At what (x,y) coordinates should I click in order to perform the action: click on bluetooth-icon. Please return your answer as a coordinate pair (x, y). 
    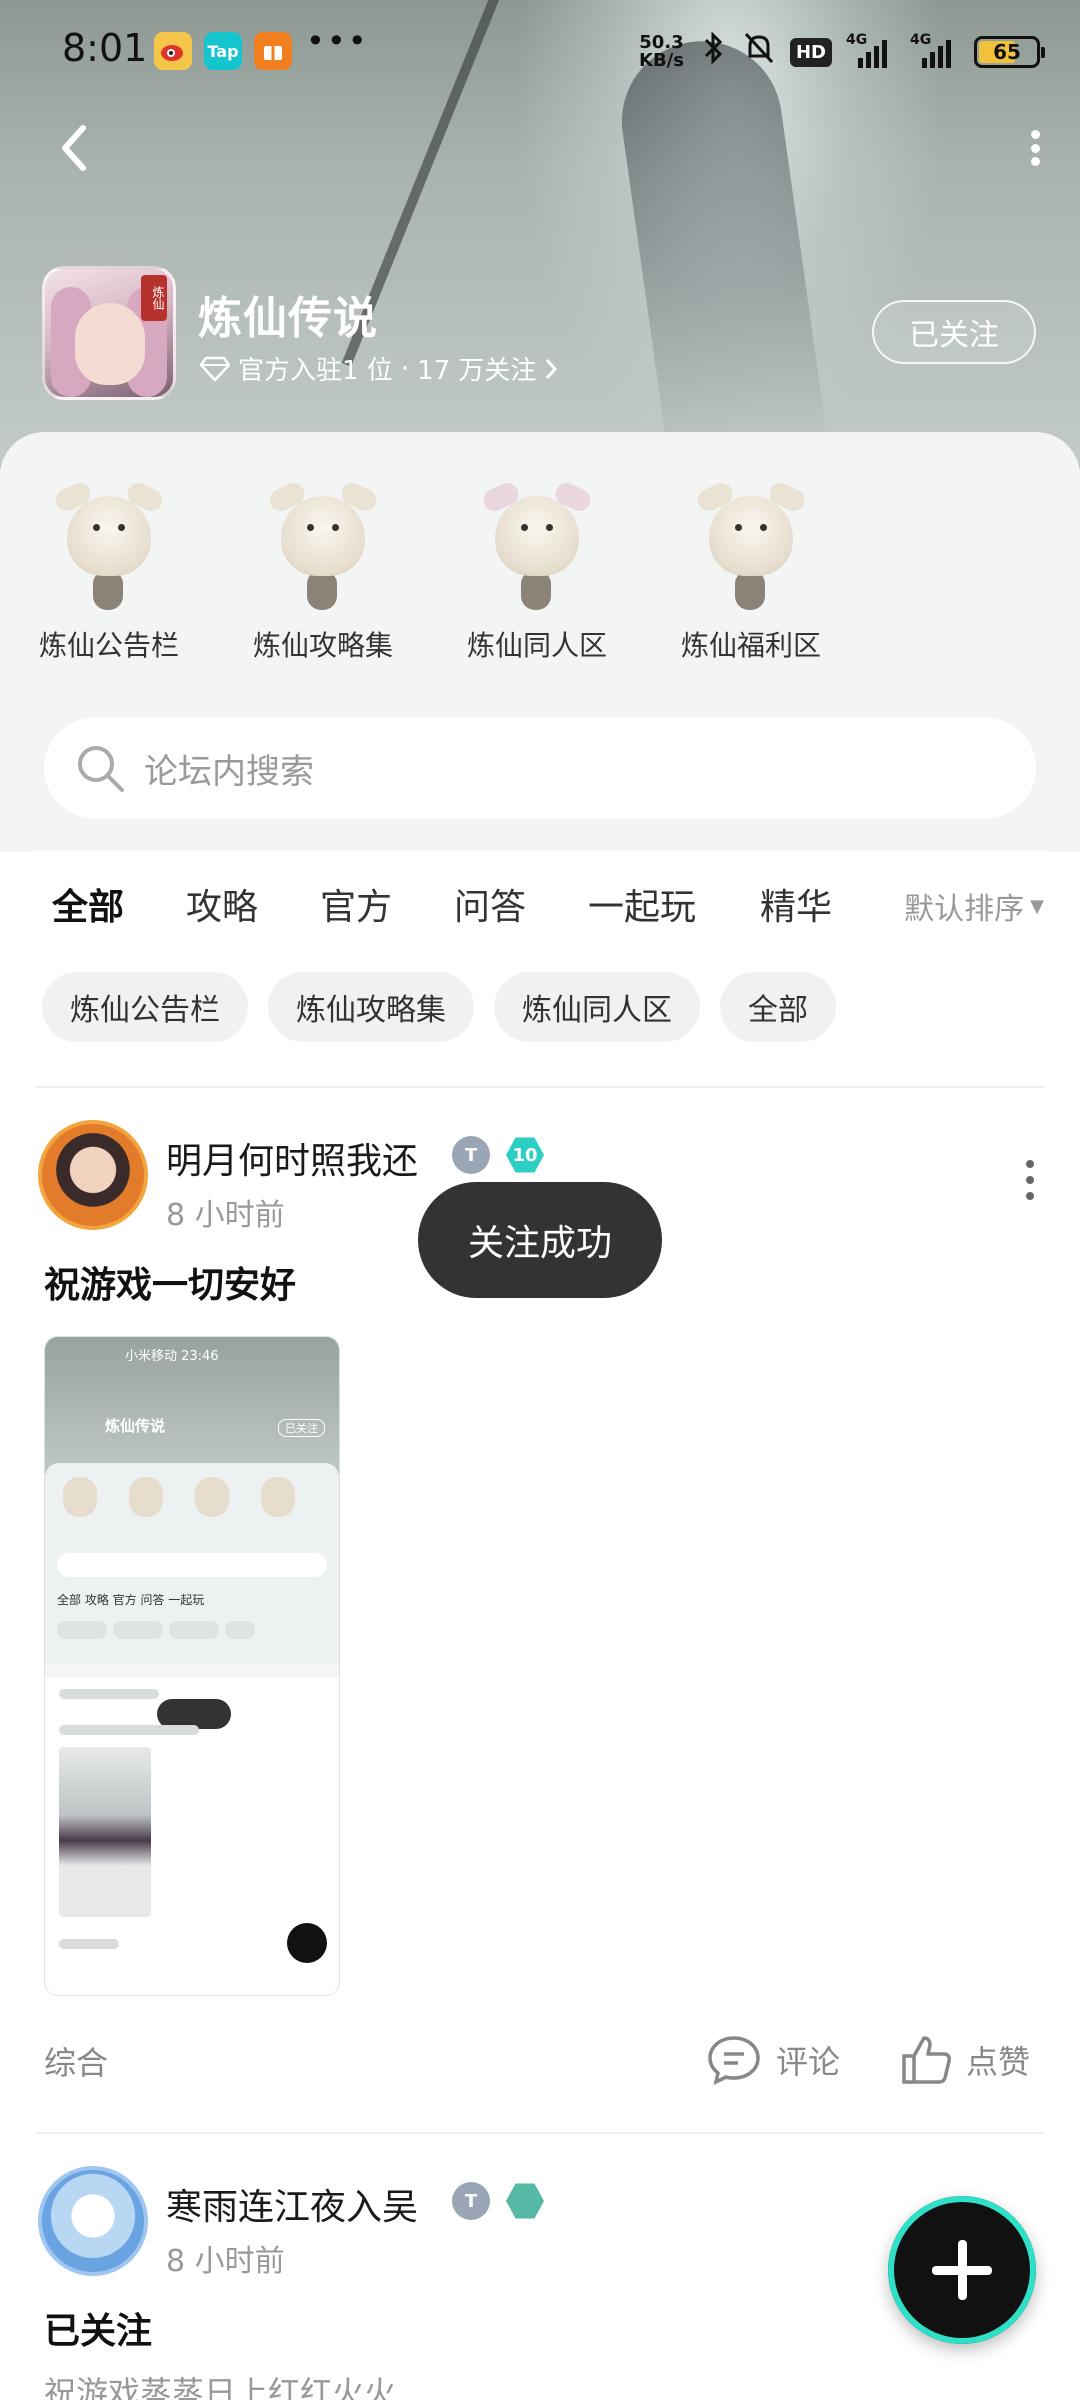
    Looking at the image, I should click on (713, 52).